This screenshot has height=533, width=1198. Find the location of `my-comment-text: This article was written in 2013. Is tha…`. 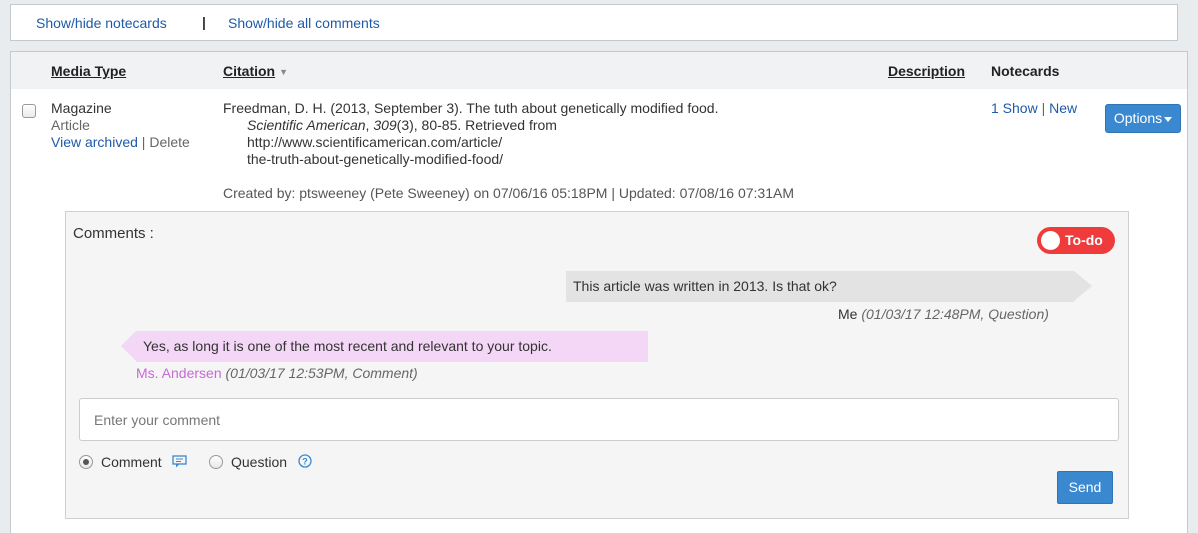

my-comment-text: This article was written in 2013. Is tha… is located at coordinates (705, 286).